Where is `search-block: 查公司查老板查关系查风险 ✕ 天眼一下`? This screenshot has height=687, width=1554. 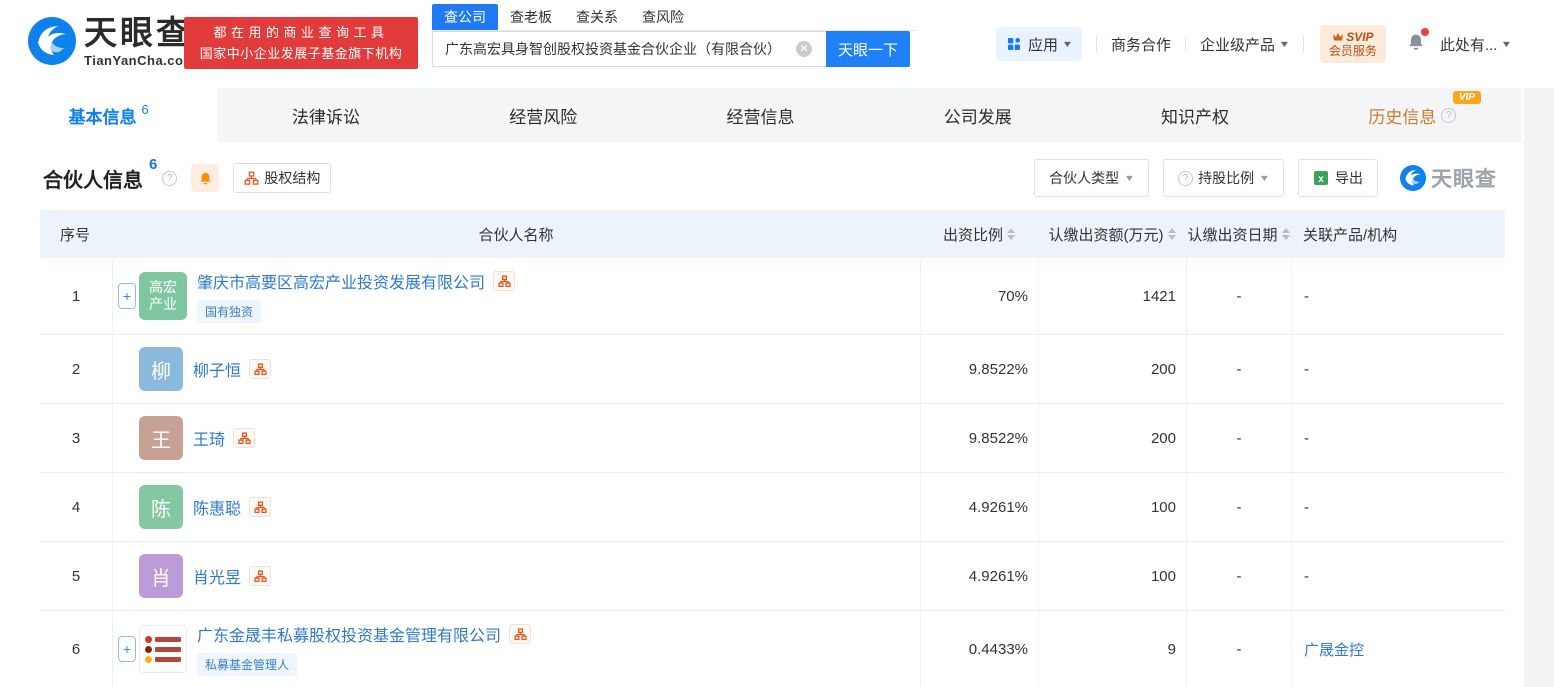 search-block: 查公司查老板查关系查风险 ✕ 天眼一下 is located at coordinates (675, 35).